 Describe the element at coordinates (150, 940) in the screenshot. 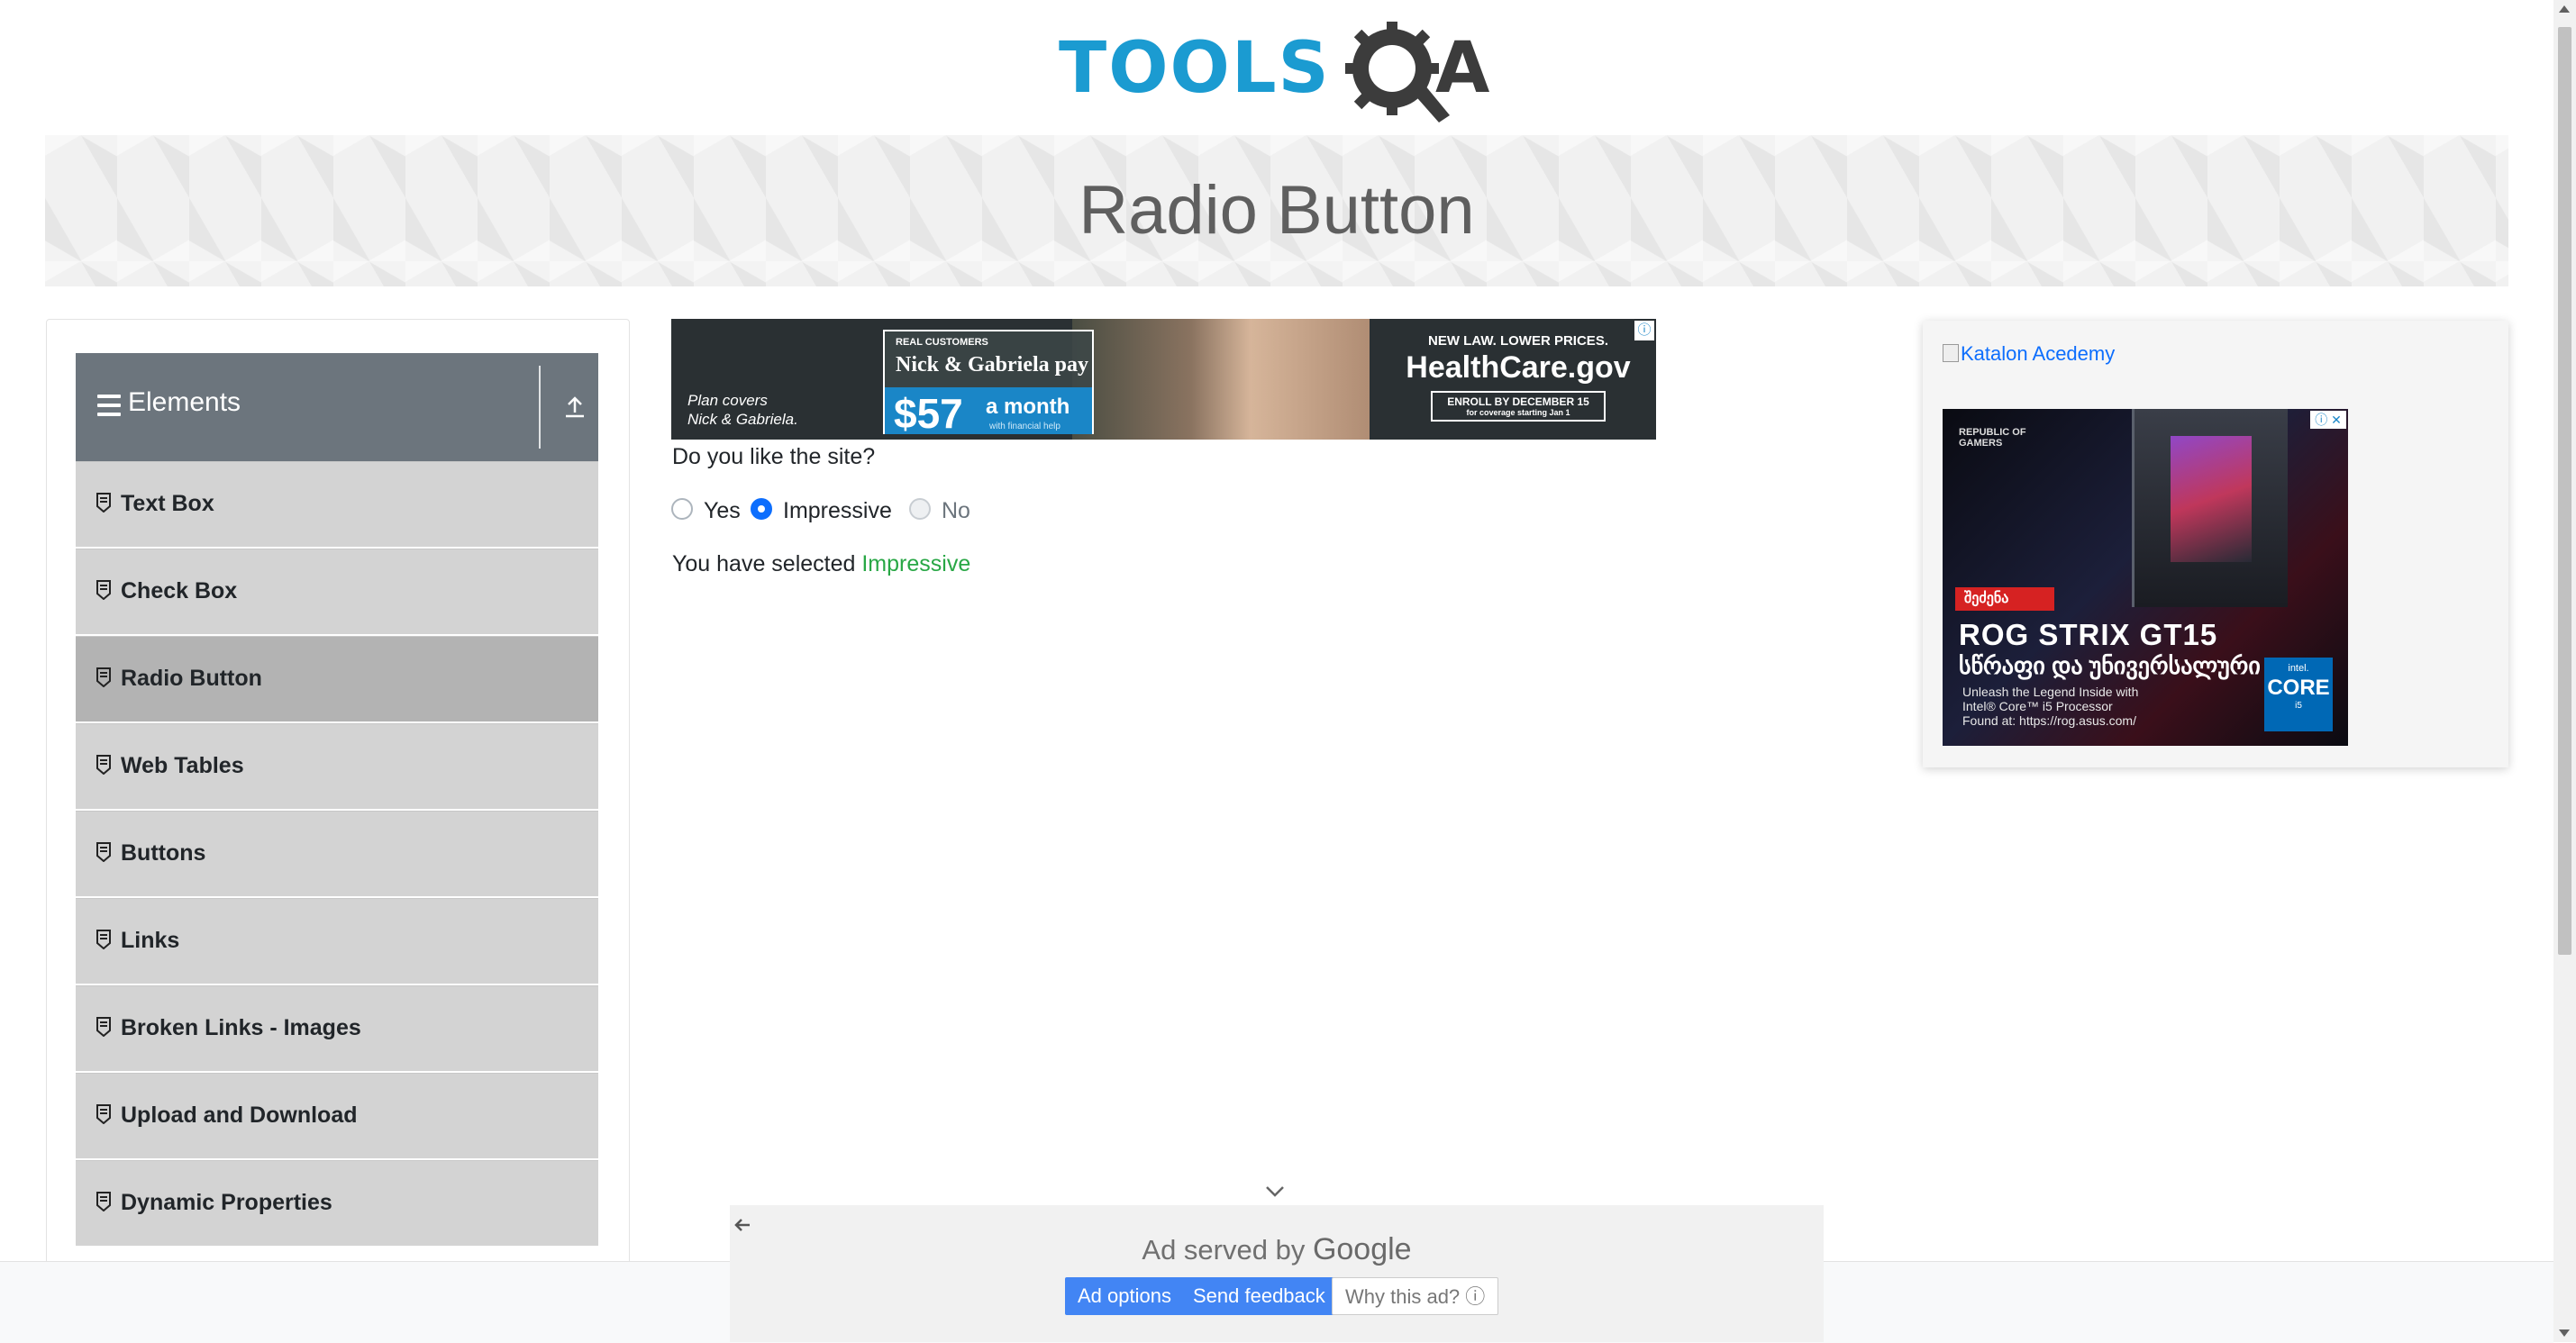

I see `sidebar-item-label: Links` at that location.